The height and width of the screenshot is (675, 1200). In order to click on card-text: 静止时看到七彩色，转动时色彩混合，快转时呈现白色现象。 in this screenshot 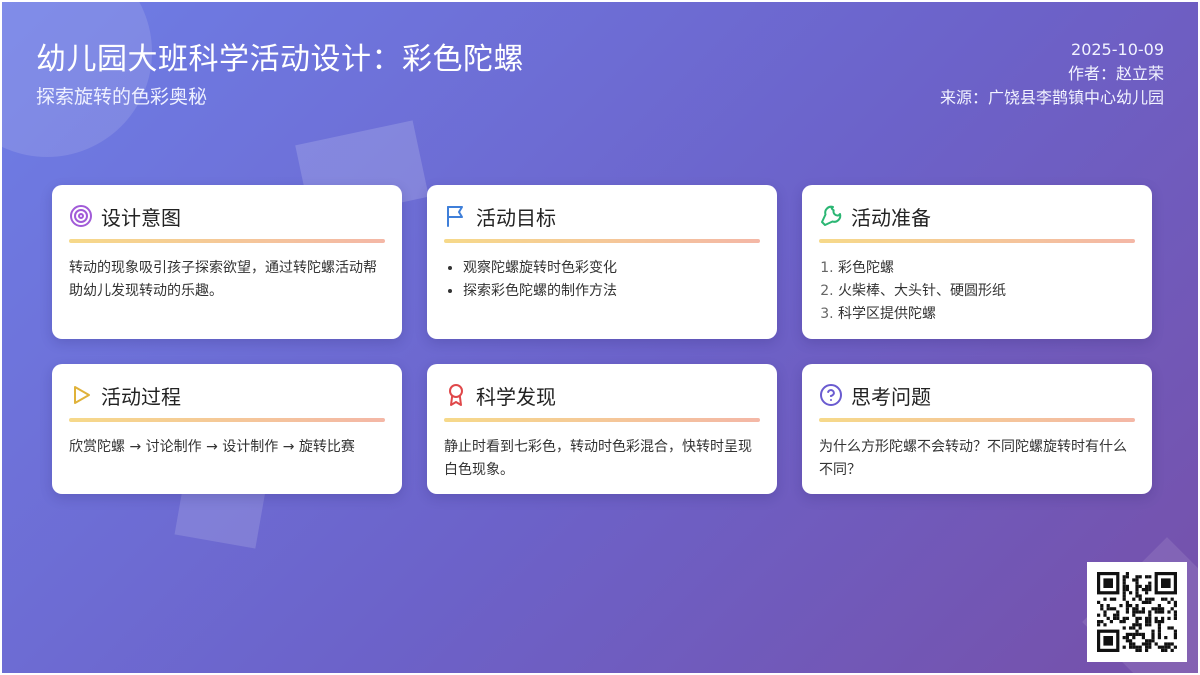, I will do `click(598, 458)`.